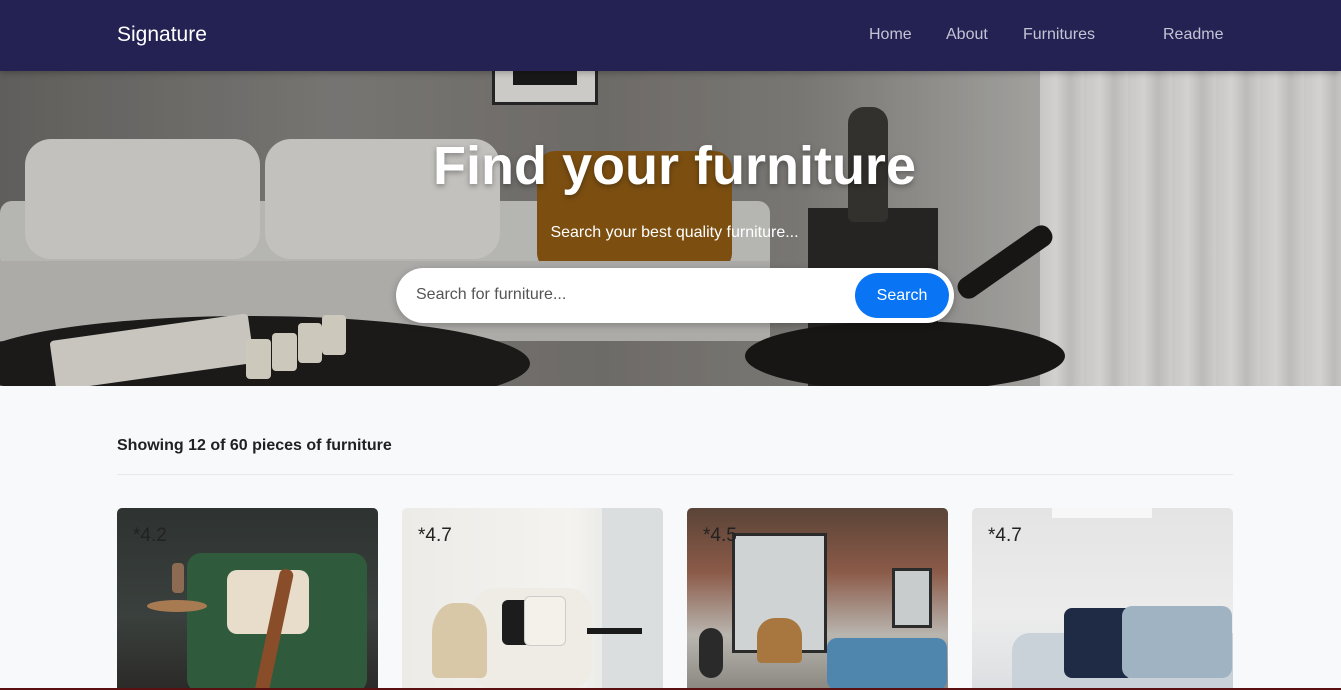 This screenshot has height=690, width=1341. What do you see at coordinates (817, 599) in the screenshot?
I see `furniture-card: *4.5` at bounding box center [817, 599].